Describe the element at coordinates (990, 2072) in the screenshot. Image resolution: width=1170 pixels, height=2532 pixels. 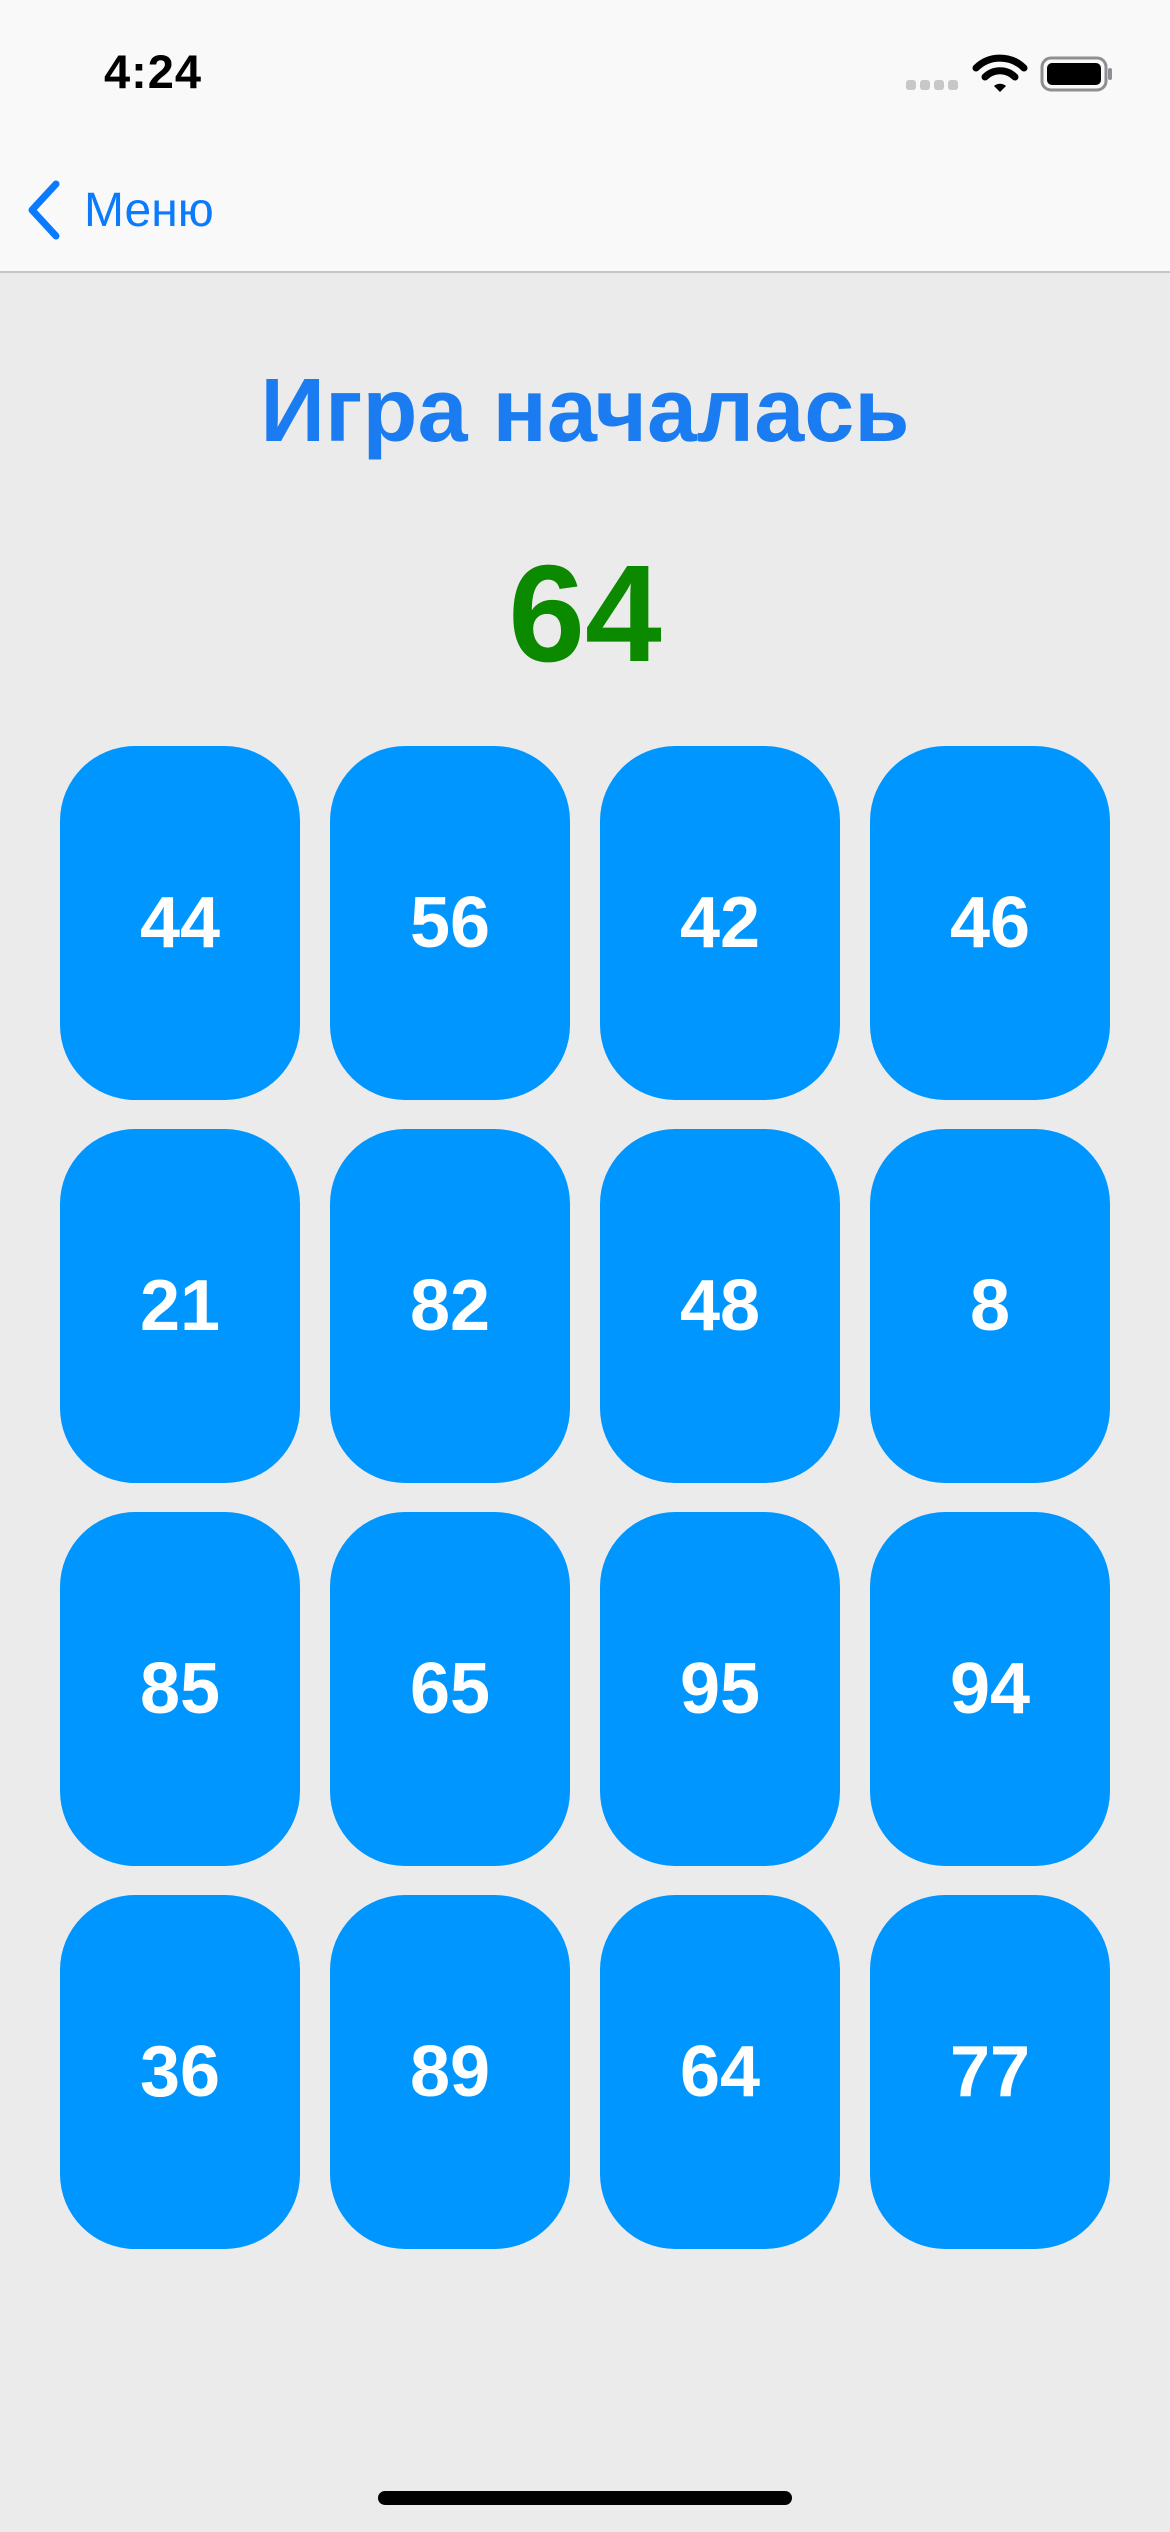
I see `number-card: 77` at that location.